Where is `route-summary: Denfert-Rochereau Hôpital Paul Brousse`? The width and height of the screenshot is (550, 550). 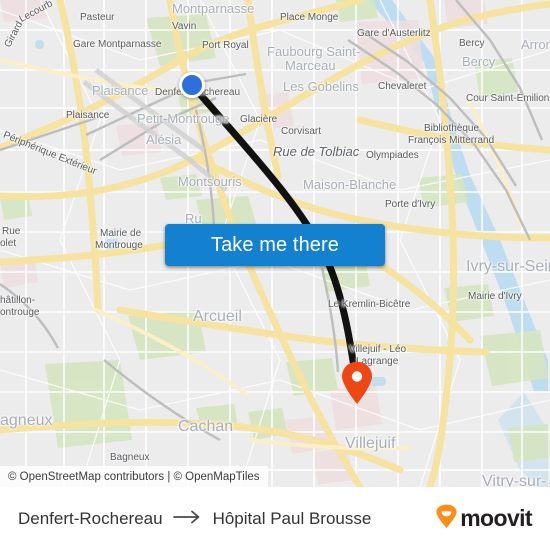
route-summary: Denfert-Rochereau Hôpital Paul Brousse is located at coordinates (194, 519).